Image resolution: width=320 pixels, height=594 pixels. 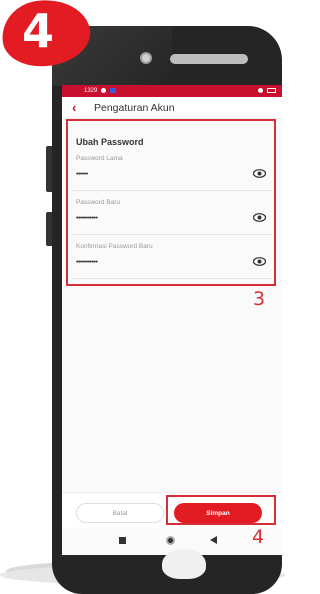 I want to click on cancel-button: Batal, so click(x=120, y=513).